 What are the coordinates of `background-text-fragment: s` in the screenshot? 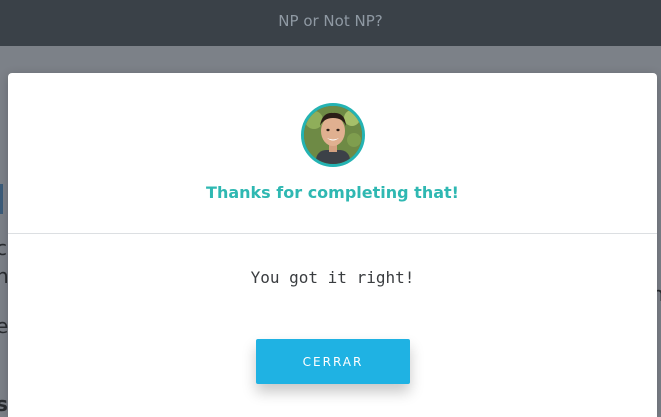 It's located at (4, 404).